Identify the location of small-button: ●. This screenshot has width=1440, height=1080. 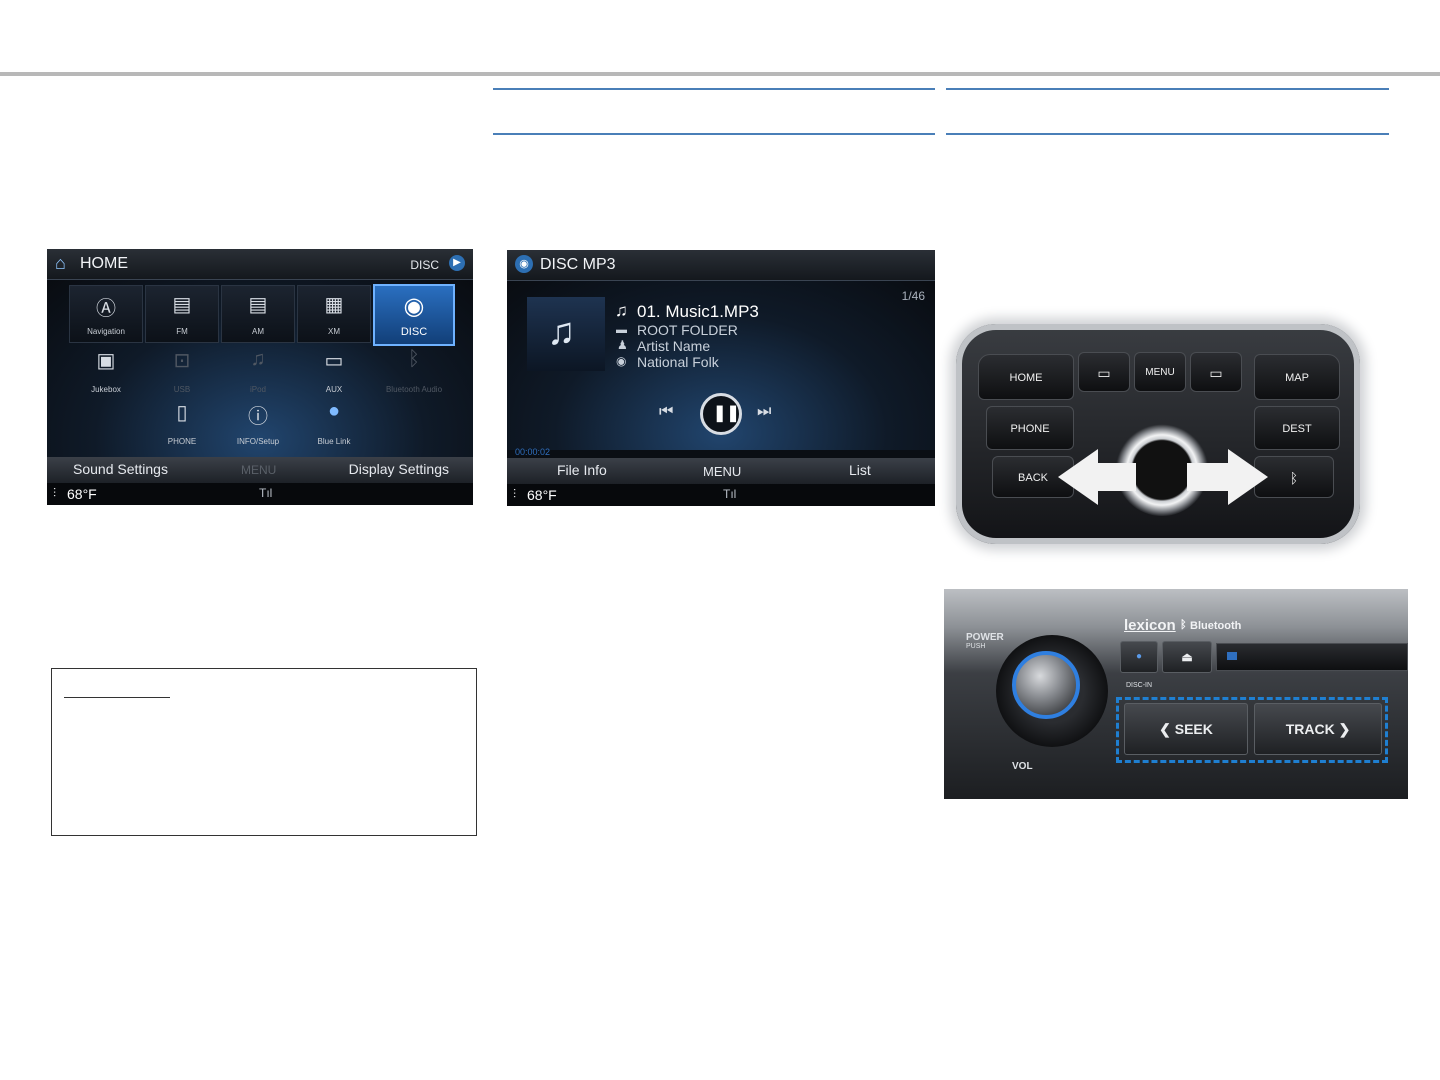
(1139, 657).